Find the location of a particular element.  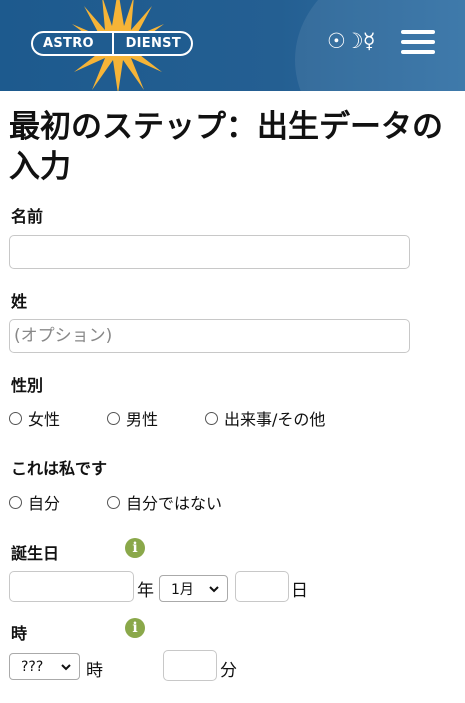

birthdate-label: 誕生日 is located at coordinates (35, 553).